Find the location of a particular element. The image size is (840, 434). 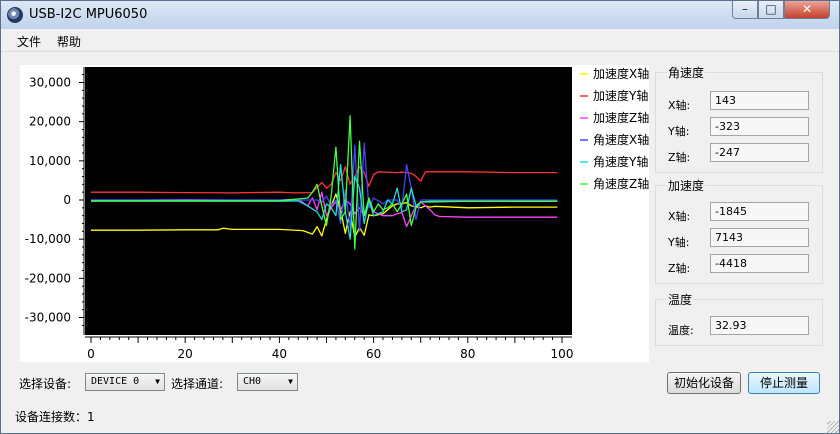

menu-bar: 文件 帮助 is located at coordinates (420, 40).